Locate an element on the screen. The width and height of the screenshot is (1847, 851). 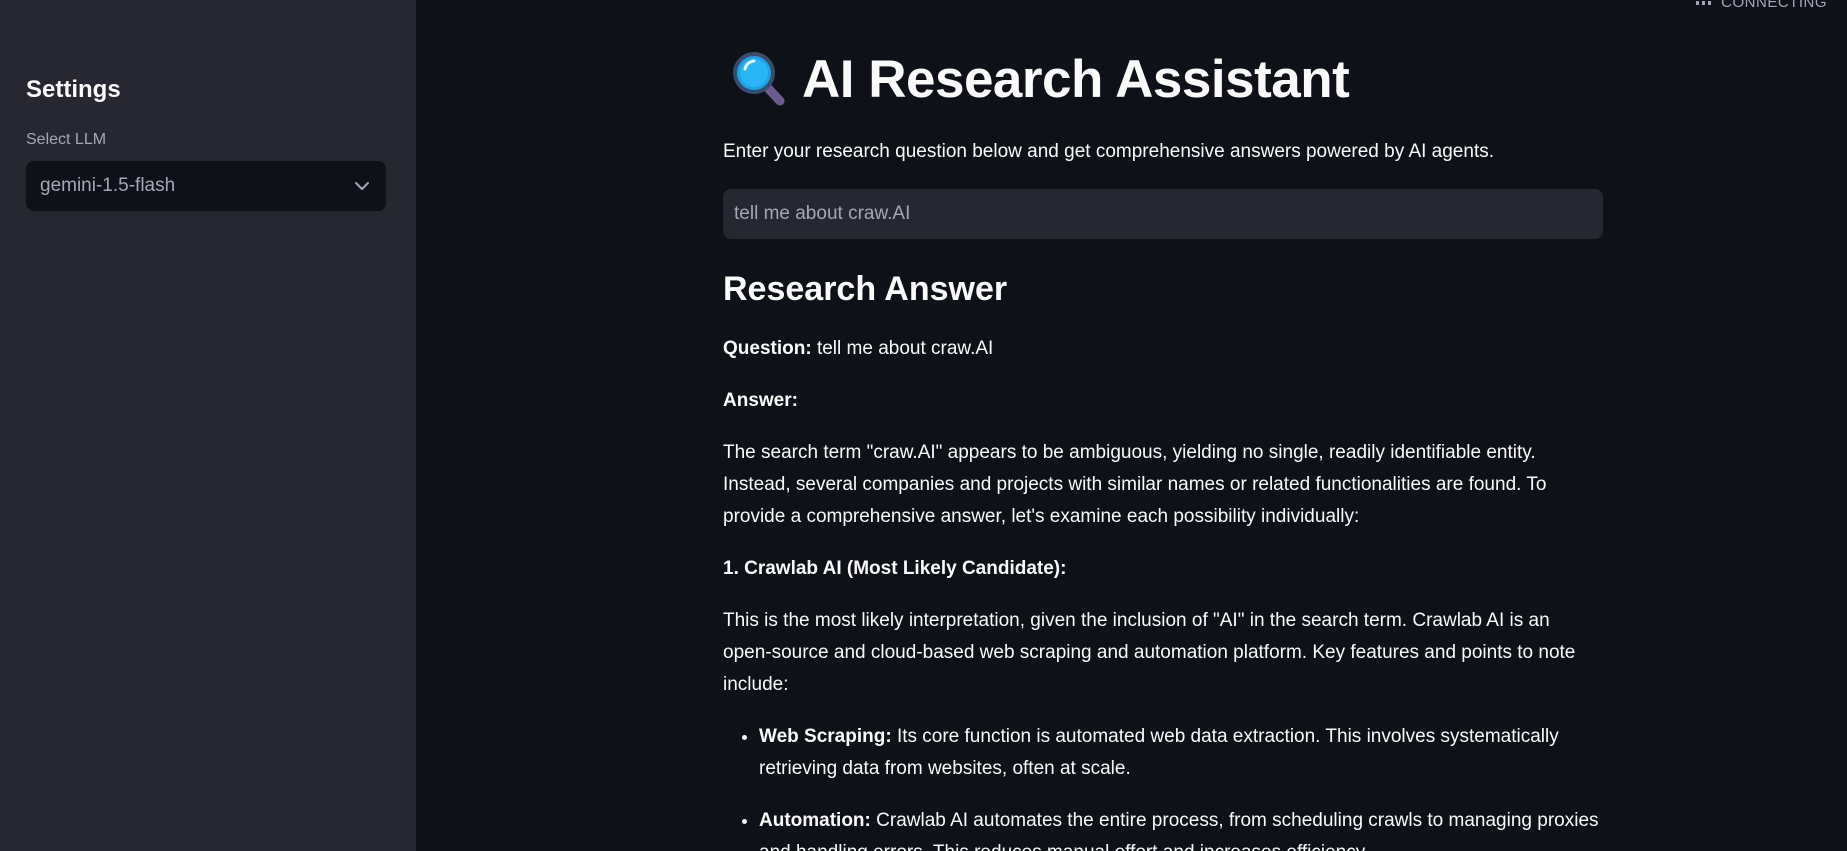
chevron-down-icon is located at coordinates (362, 186).